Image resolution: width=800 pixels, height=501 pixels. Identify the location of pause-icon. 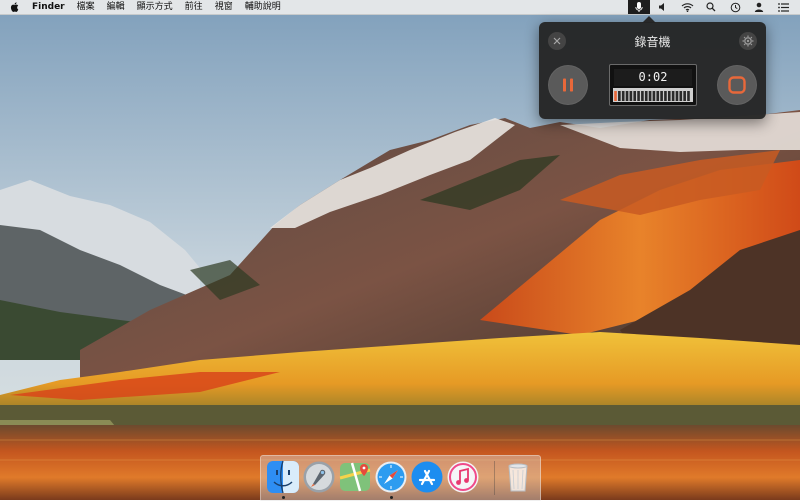
(568, 85).